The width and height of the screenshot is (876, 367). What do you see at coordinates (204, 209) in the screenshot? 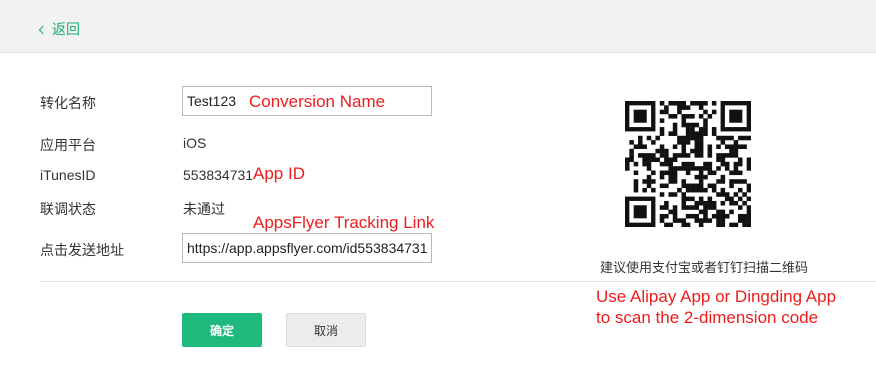
I see `debug-status-value: 未通过` at bounding box center [204, 209].